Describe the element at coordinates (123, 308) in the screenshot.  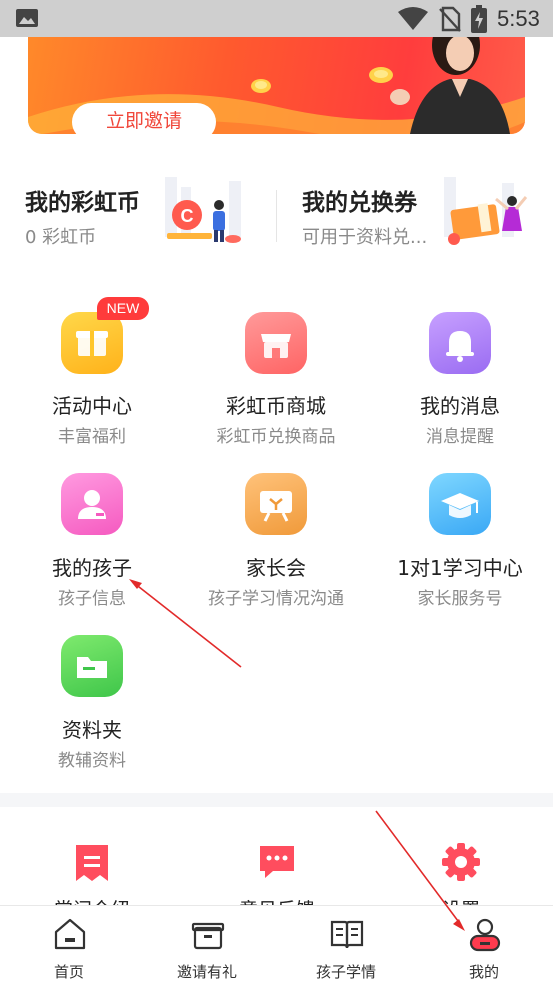
I see `new-badge: NEW` at that location.